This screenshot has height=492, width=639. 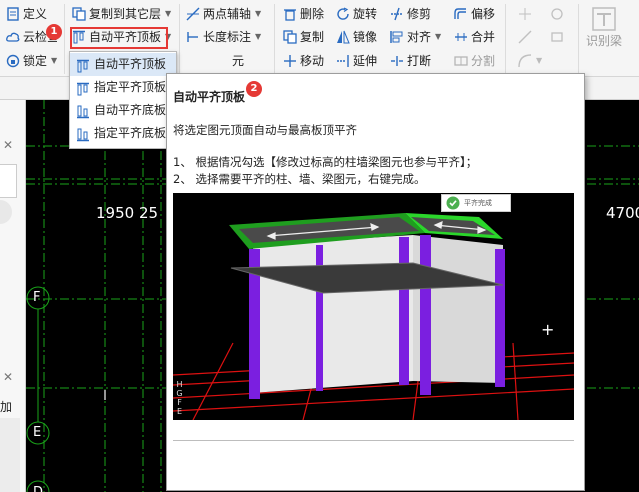 I want to click on tooltip-step-2: 2、 选择需要平齐的柱、墙、梁图元，右键完成。, so click(x=299, y=179).